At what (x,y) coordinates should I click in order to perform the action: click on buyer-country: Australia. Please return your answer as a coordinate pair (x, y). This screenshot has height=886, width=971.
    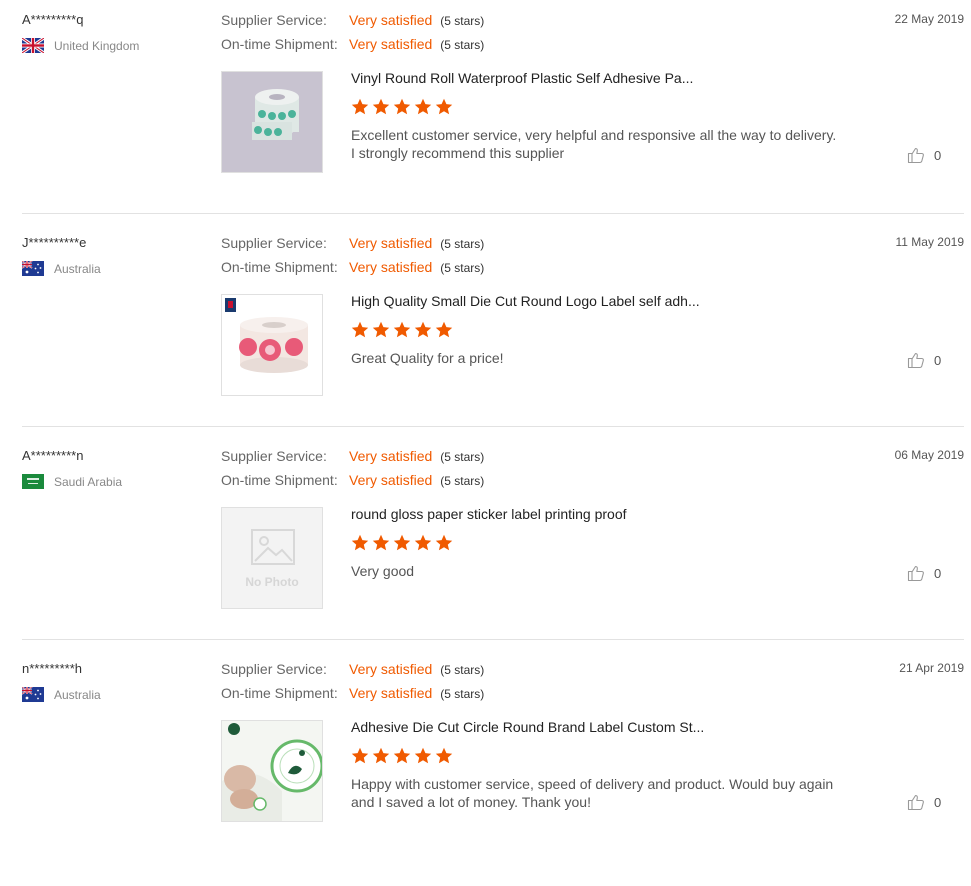
    Looking at the image, I should click on (61, 268).